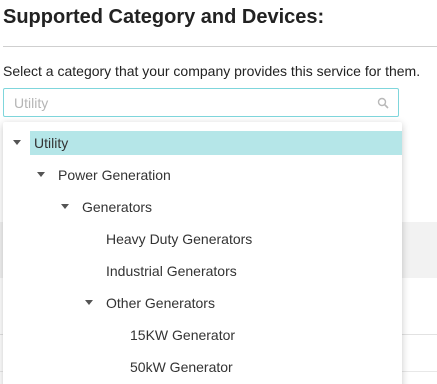 Image resolution: width=437 pixels, height=384 pixels. Describe the element at coordinates (220, 46) in the screenshot. I see `divider` at that location.